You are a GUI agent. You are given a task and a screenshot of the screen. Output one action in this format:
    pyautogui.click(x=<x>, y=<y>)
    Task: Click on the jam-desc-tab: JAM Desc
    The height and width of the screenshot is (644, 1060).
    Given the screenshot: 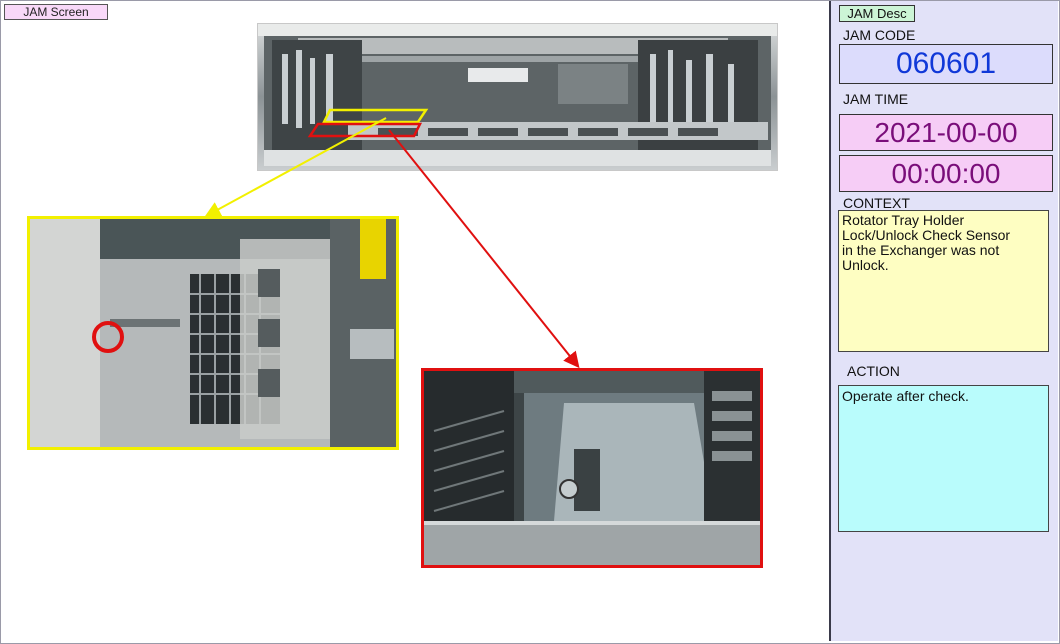 What is the action you would take?
    pyautogui.click(x=877, y=13)
    